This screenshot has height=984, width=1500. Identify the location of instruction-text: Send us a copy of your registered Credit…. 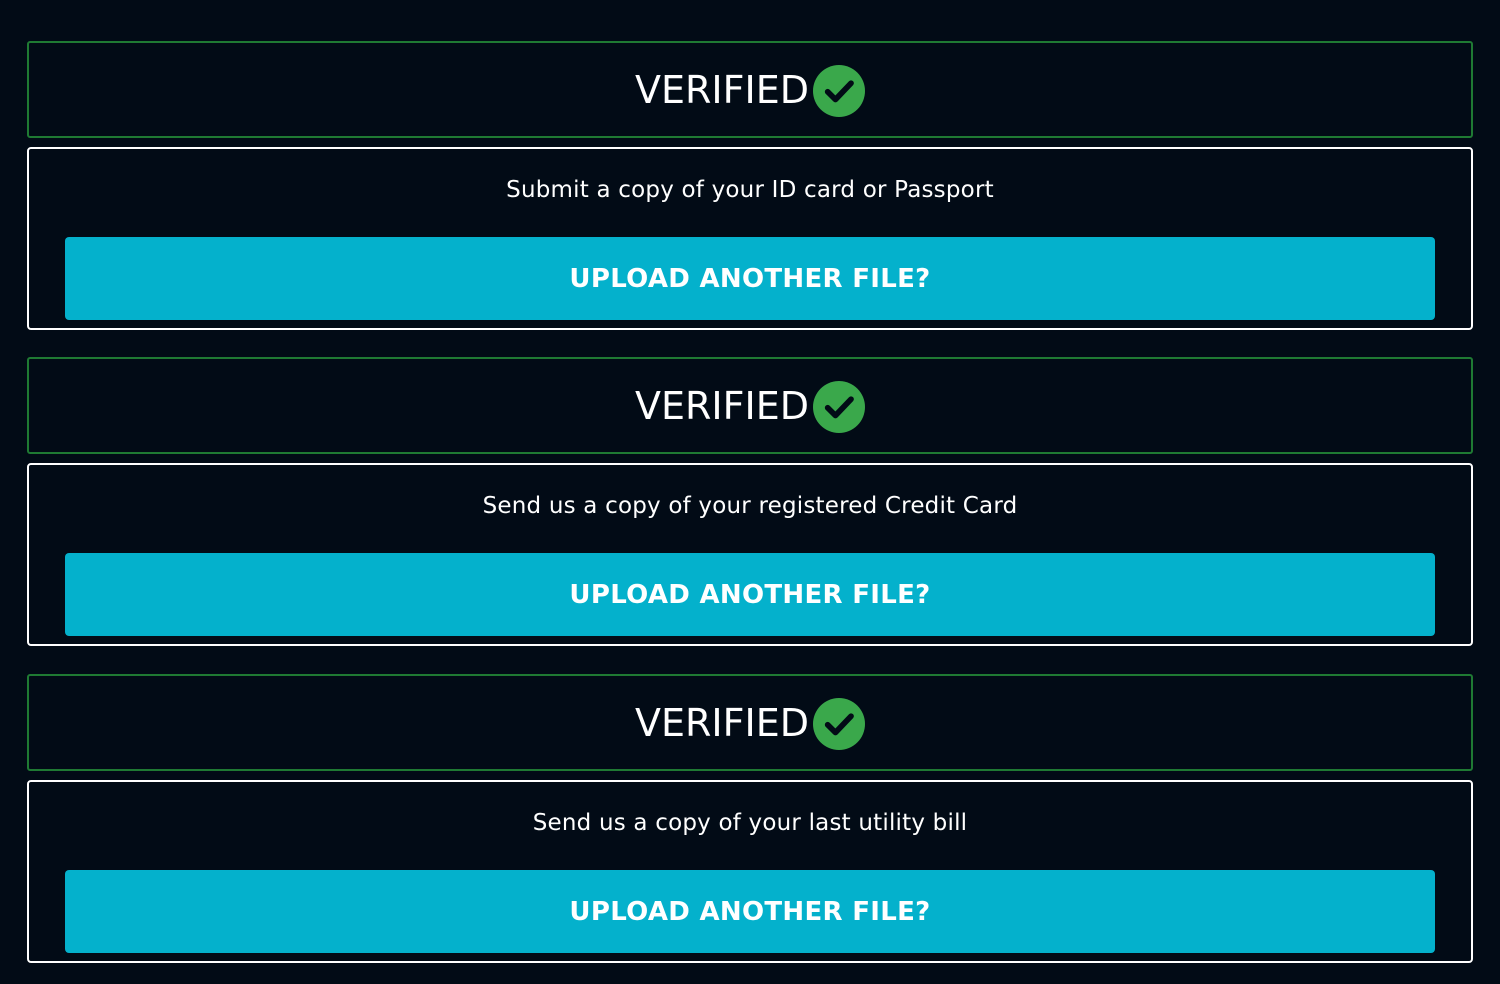
(750, 506).